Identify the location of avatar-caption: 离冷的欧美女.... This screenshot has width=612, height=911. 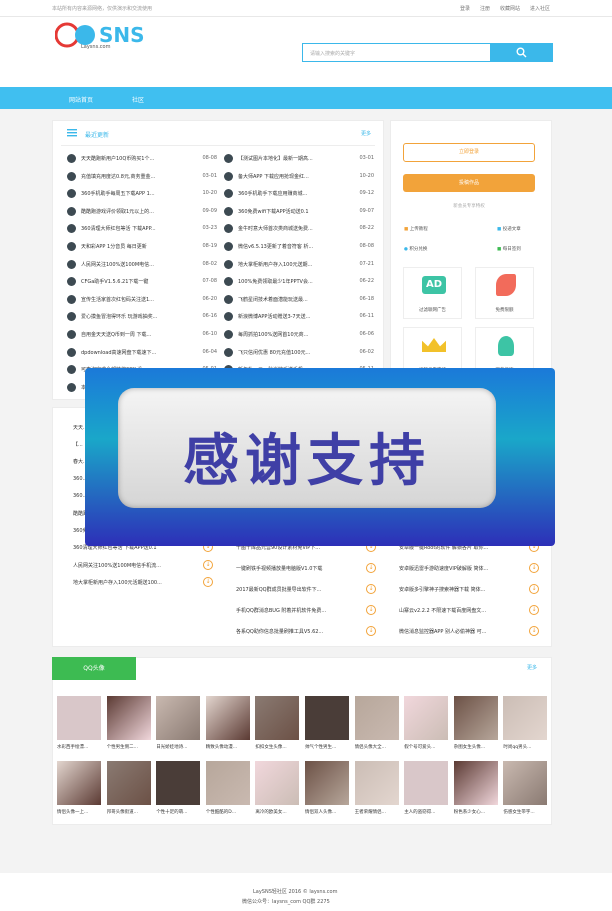
(280, 812).